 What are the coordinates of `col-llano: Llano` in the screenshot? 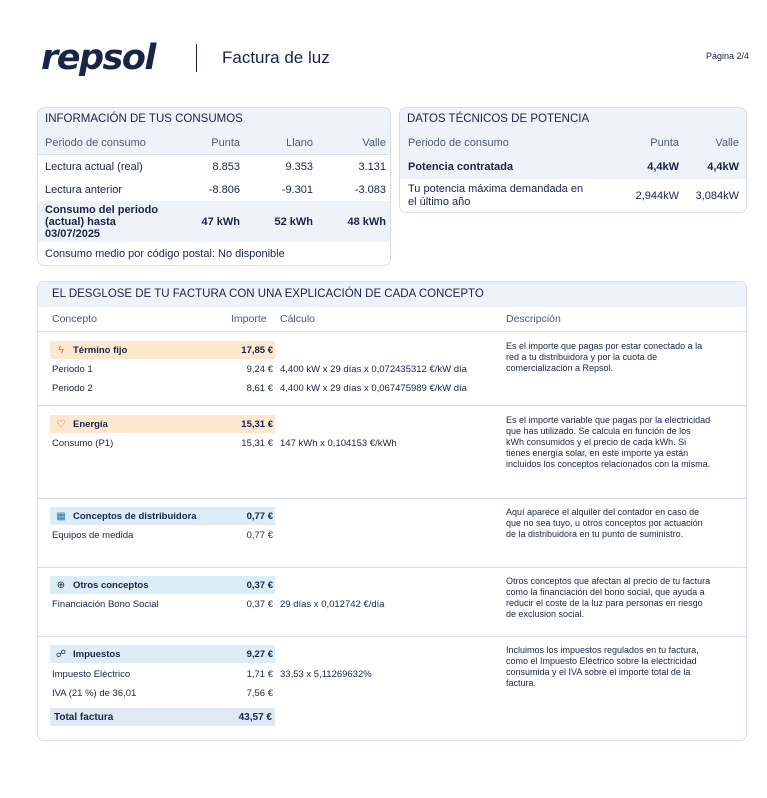 It's located at (299, 142).